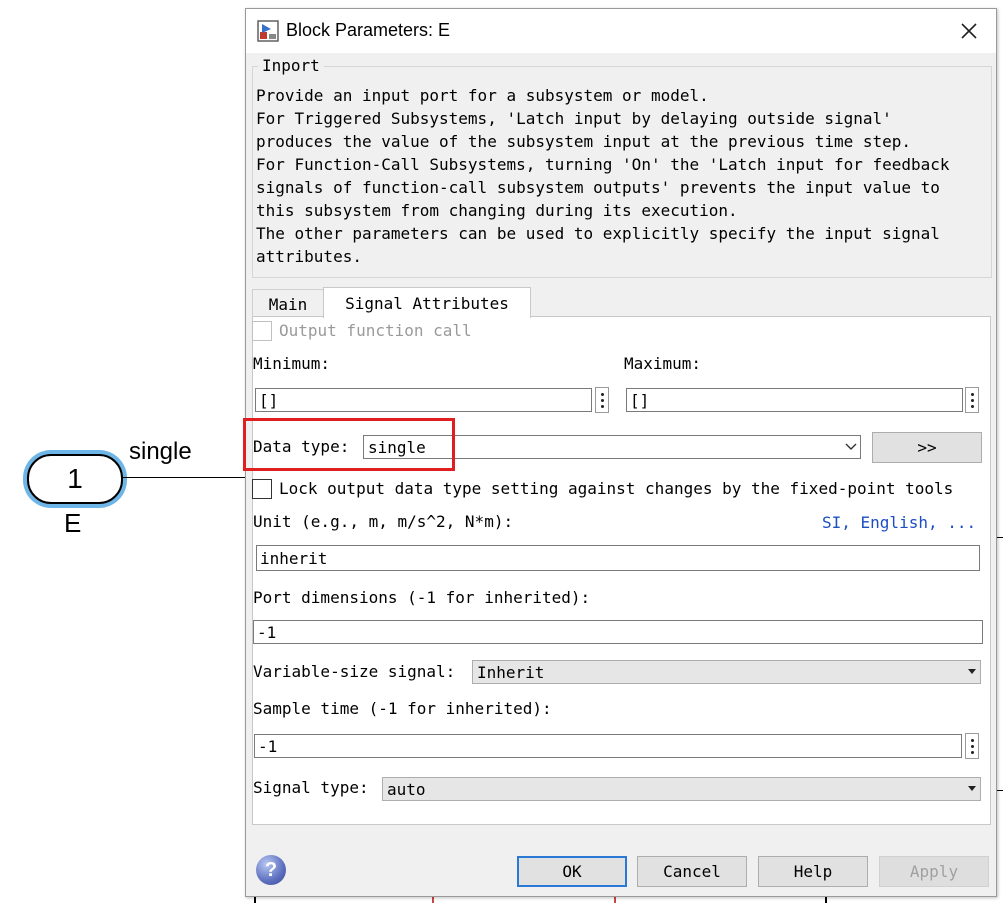 This screenshot has width=1003, height=903. I want to click on variable-size-value: Inherit, so click(511, 672).